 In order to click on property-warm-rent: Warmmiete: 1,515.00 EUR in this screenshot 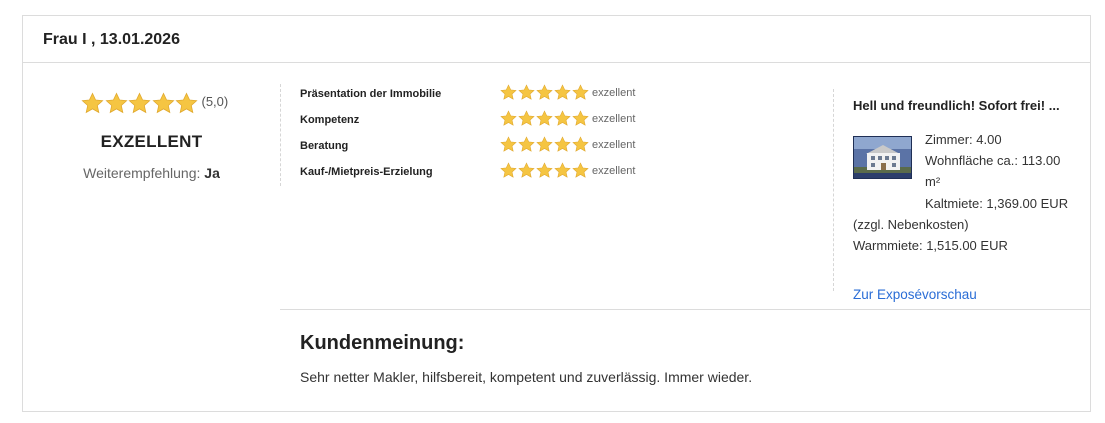, I will do `click(930, 246)`.